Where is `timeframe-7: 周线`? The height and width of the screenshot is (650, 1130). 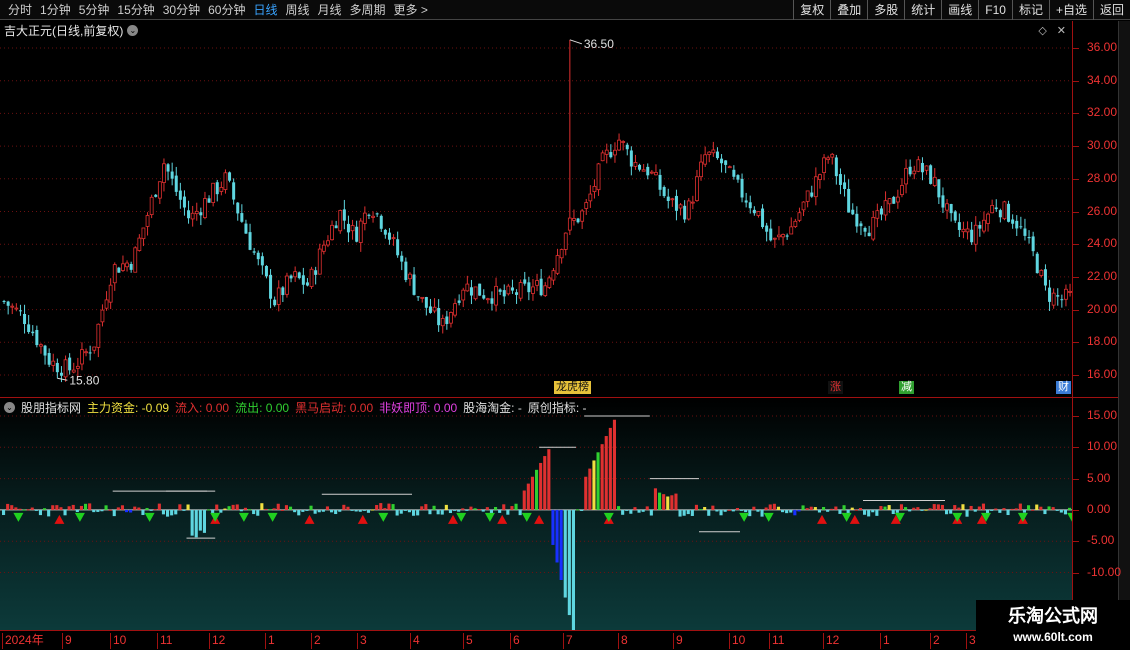 timeframe-7: 周线 is located at coordinates (297, 10).